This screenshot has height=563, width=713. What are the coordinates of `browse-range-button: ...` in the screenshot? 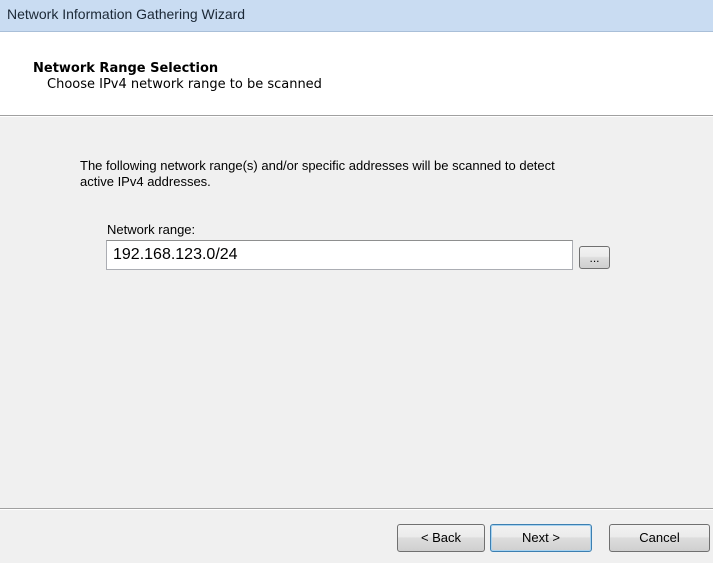 It's located at (594, 257).